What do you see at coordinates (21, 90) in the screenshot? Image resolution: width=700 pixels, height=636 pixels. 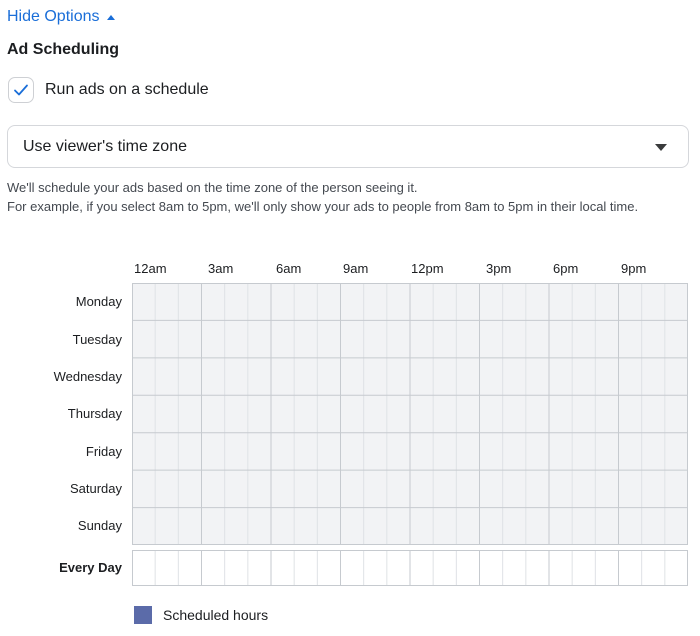 I see `run-on-schedule-checkbox` at bounding box center [21, 90].